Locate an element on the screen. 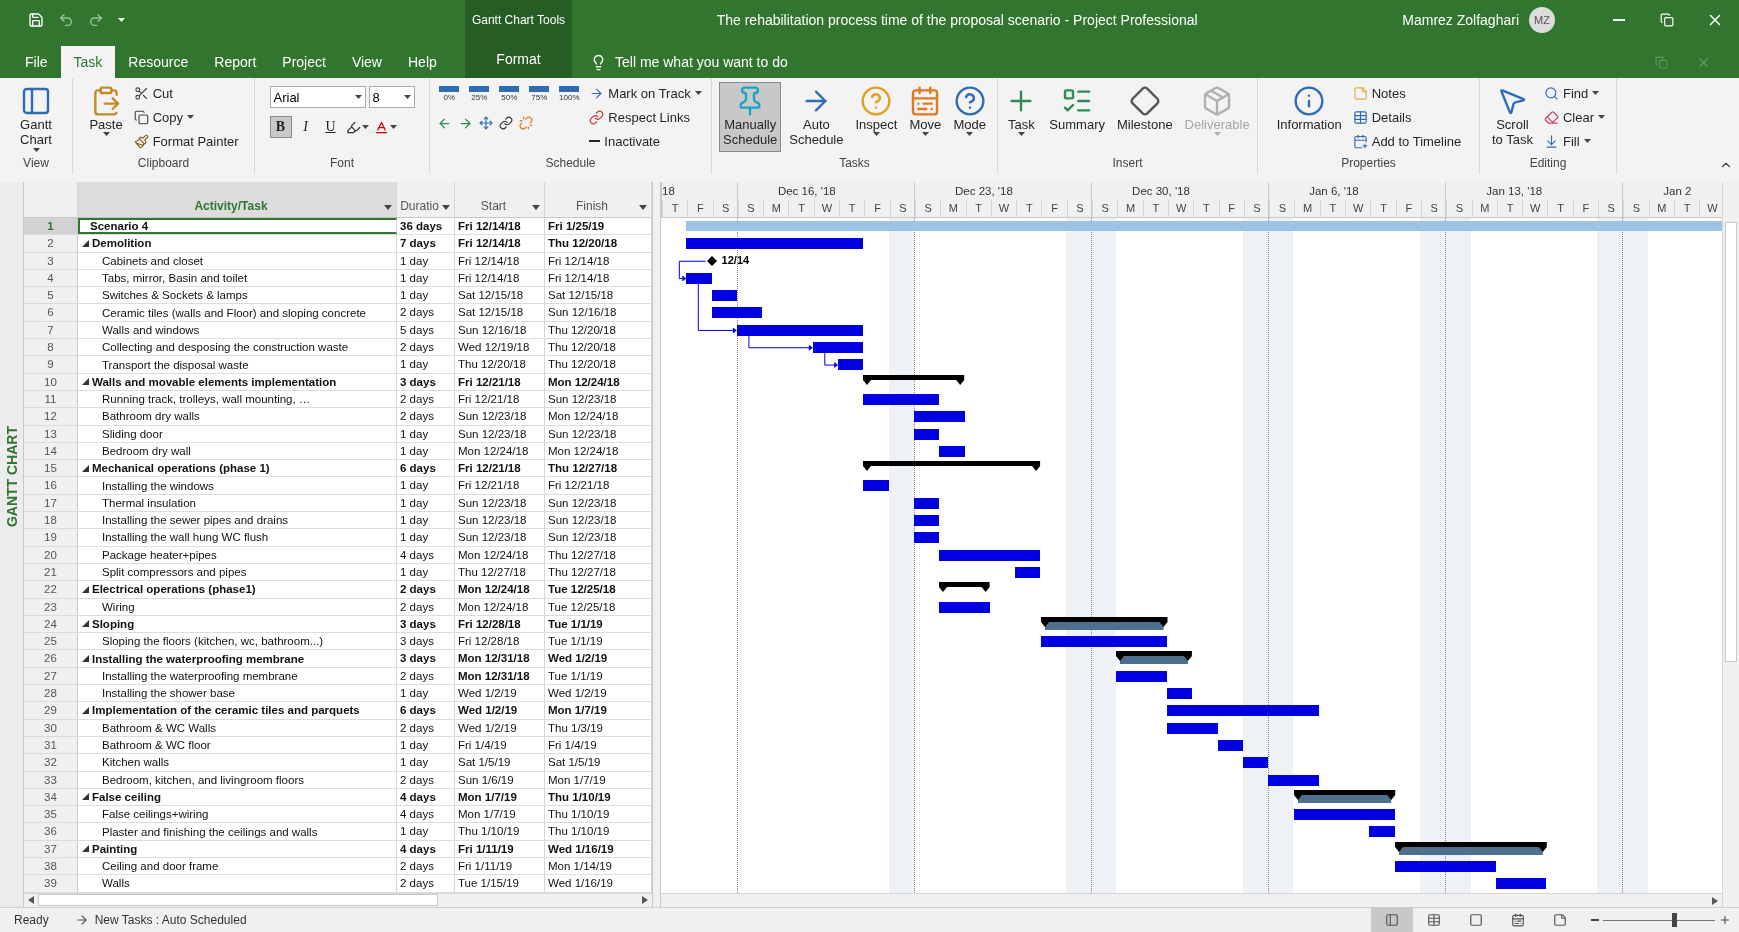  ribbon-button: Scroll to Task is located at coordinates (1512, 117).